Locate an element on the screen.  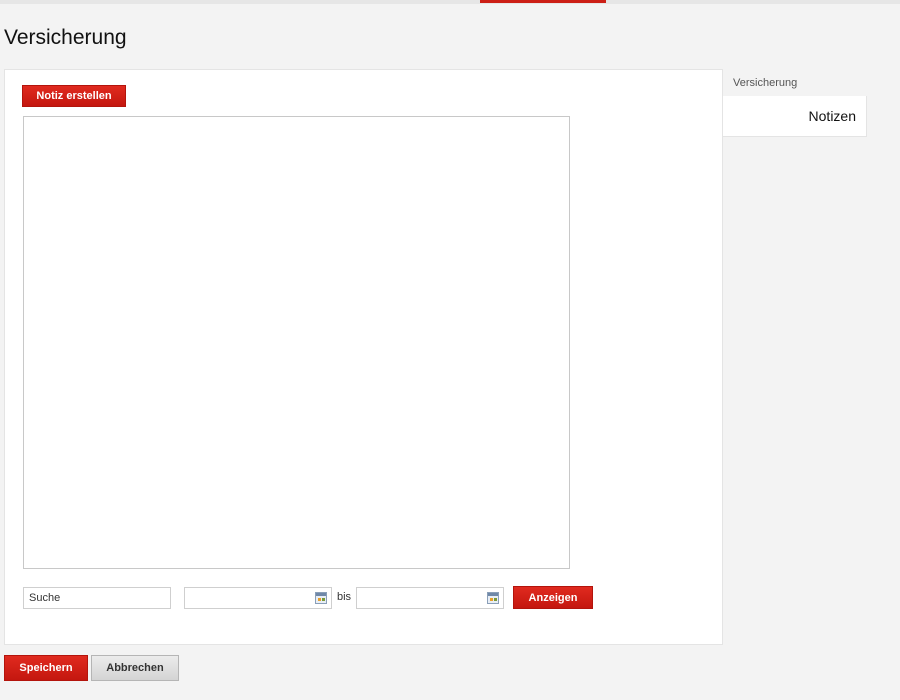
page-title: Versicherung is located at coordinates (65, 37).